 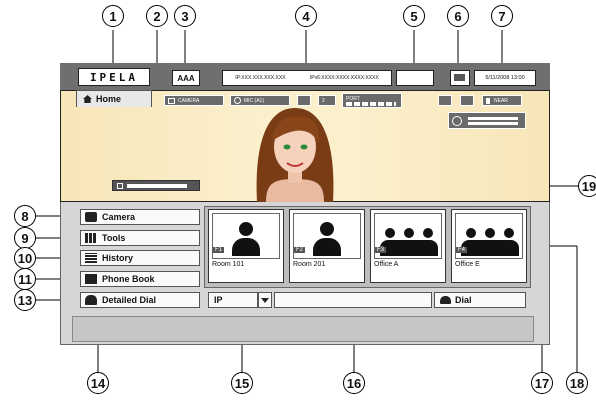 I want to click on near-indicator: NEAR, so click(x=502, y=100).